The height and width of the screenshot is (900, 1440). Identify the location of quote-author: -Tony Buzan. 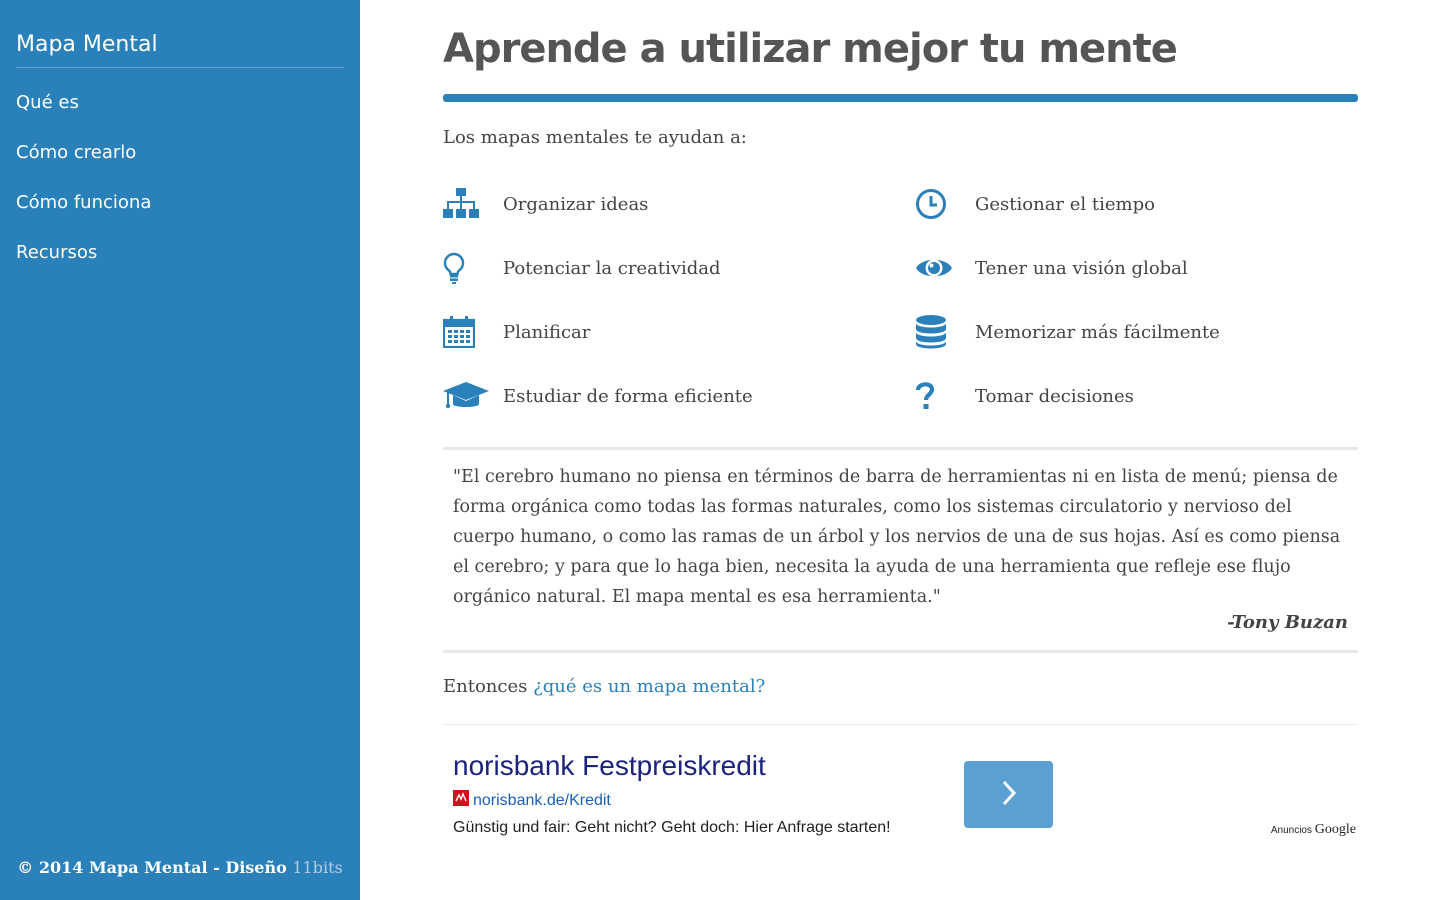
(1287, 622).